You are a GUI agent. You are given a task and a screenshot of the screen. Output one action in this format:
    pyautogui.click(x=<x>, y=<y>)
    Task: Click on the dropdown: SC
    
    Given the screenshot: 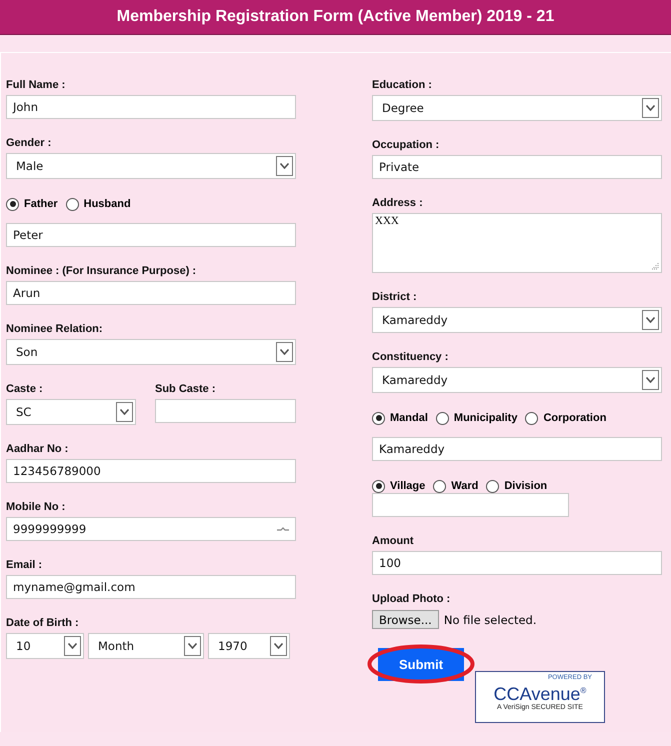 What is the action you would take?
    pyautogui.click(x=71, y=412)
    